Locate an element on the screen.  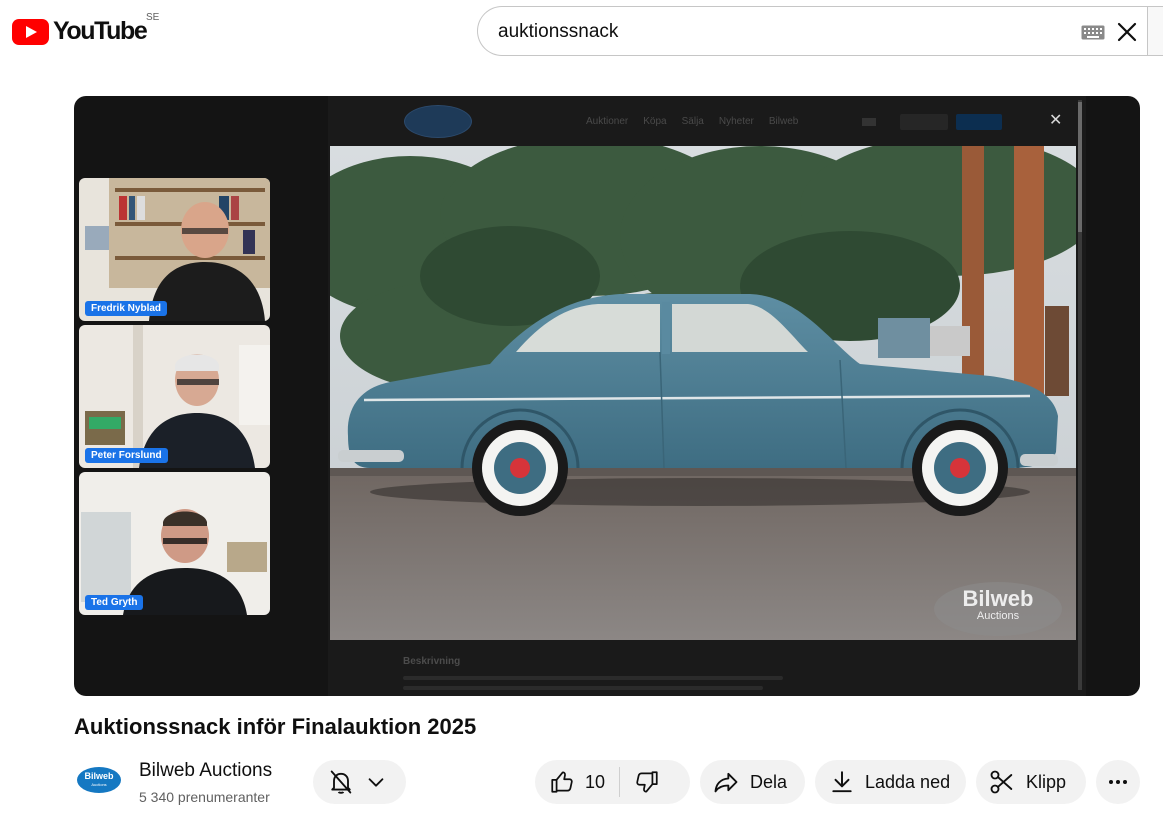
watermark-text: Bilweb is located at coordinates (998, 598).